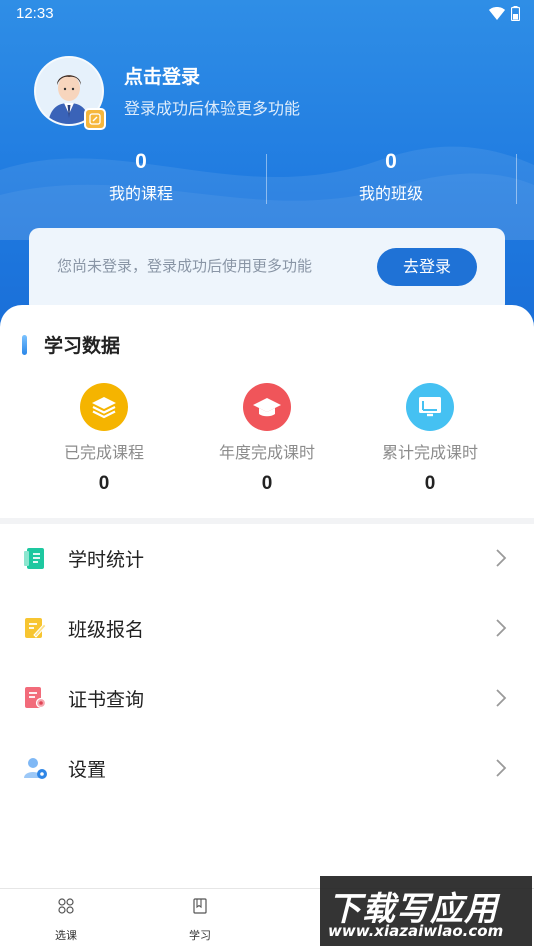 This screenshot has width=534, height=950. I want to click on login-subtitle: 登录成功后体验更多功能, so click(212, 108).